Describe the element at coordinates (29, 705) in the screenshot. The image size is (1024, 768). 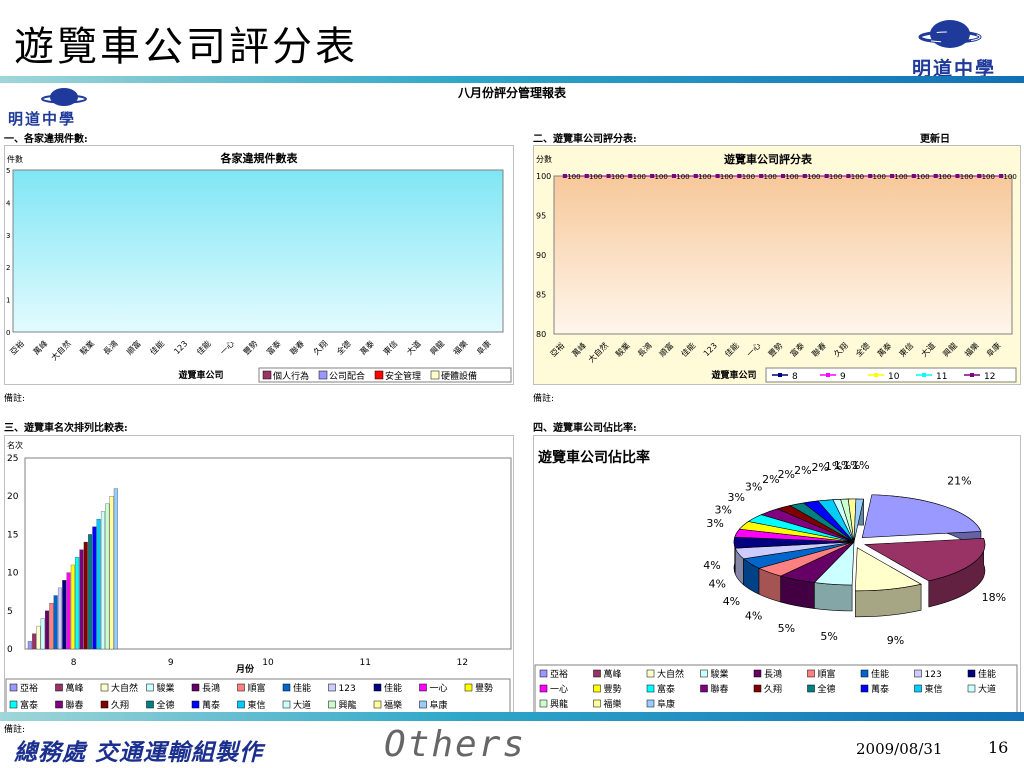
I see `legend-label: 富泰` at that location.